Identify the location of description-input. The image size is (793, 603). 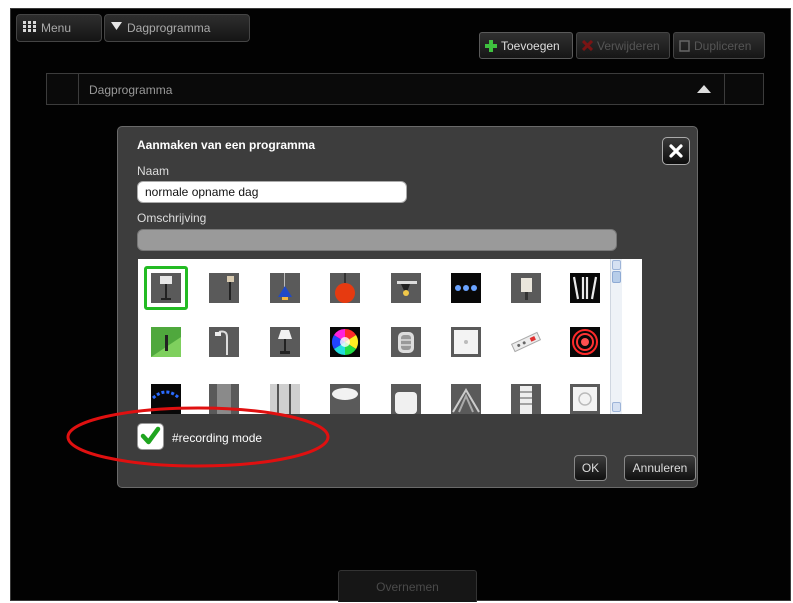
(377, 240).